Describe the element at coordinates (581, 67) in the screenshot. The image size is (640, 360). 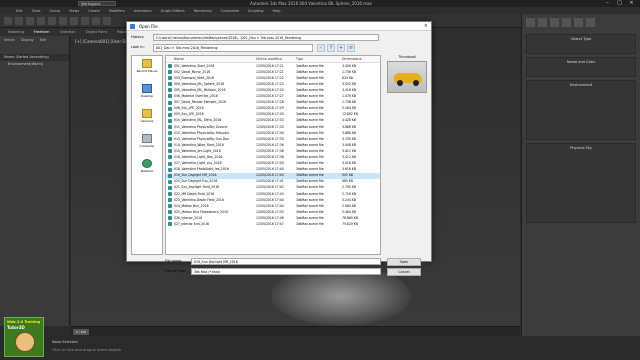
I see `rollout-name-color: Name and Color` at that location.